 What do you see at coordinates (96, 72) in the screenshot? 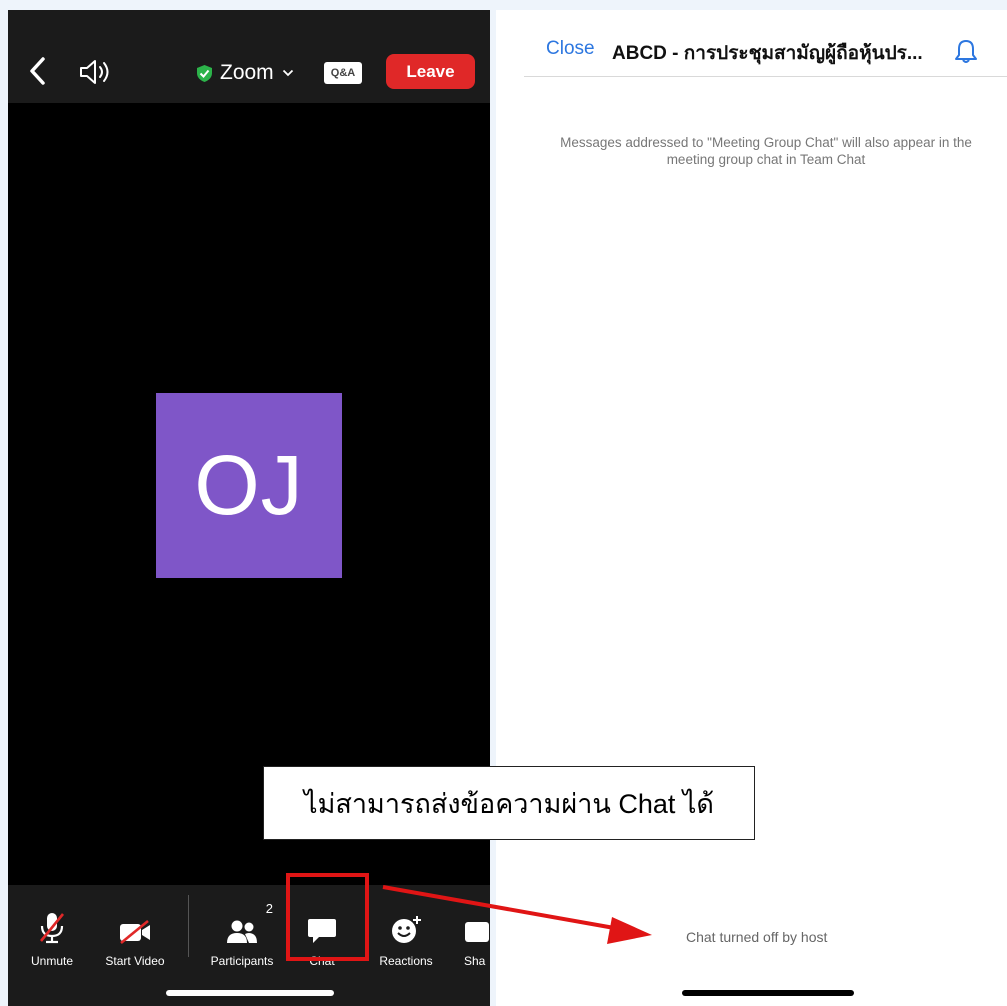
I see `speaker-icon` at bounding box center [96, 72].